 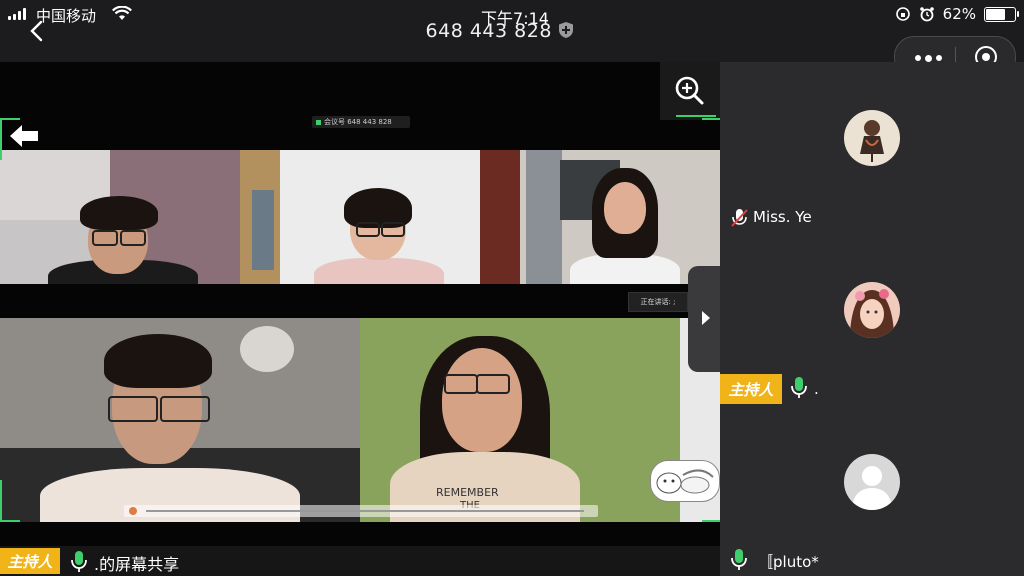 I want to click on participant-name: Miss. Ye, so click(x=782, y=217).